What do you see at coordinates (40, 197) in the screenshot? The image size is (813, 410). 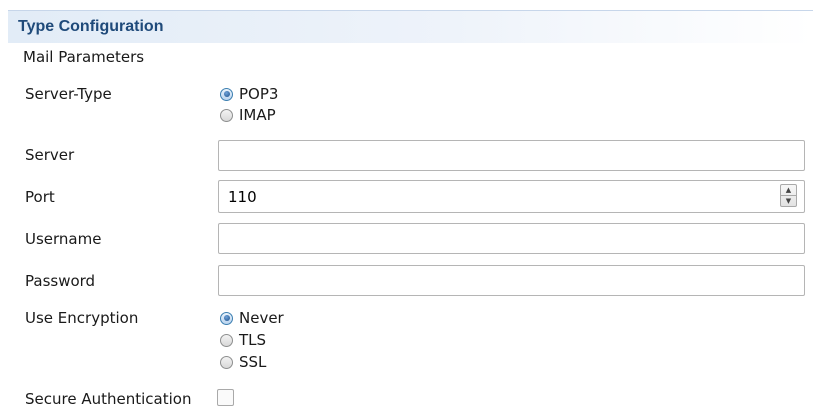 I see `port-label: Port` at bounding box center [40, 197].